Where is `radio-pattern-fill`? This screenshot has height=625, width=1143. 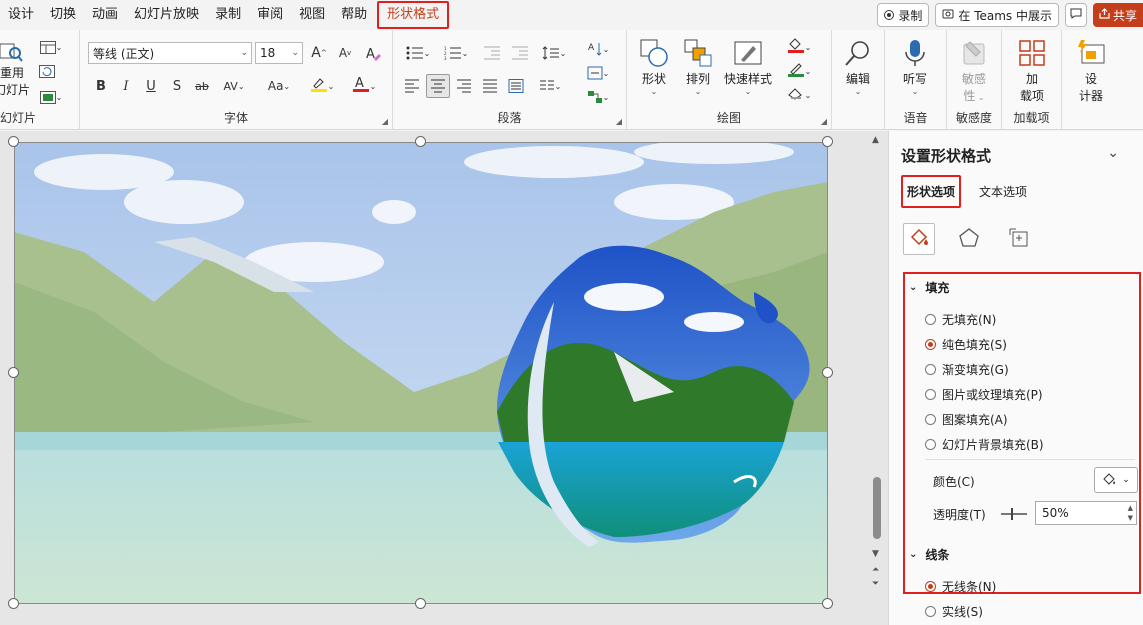
radio-pattern-fill is located at coordinates (930, 419).